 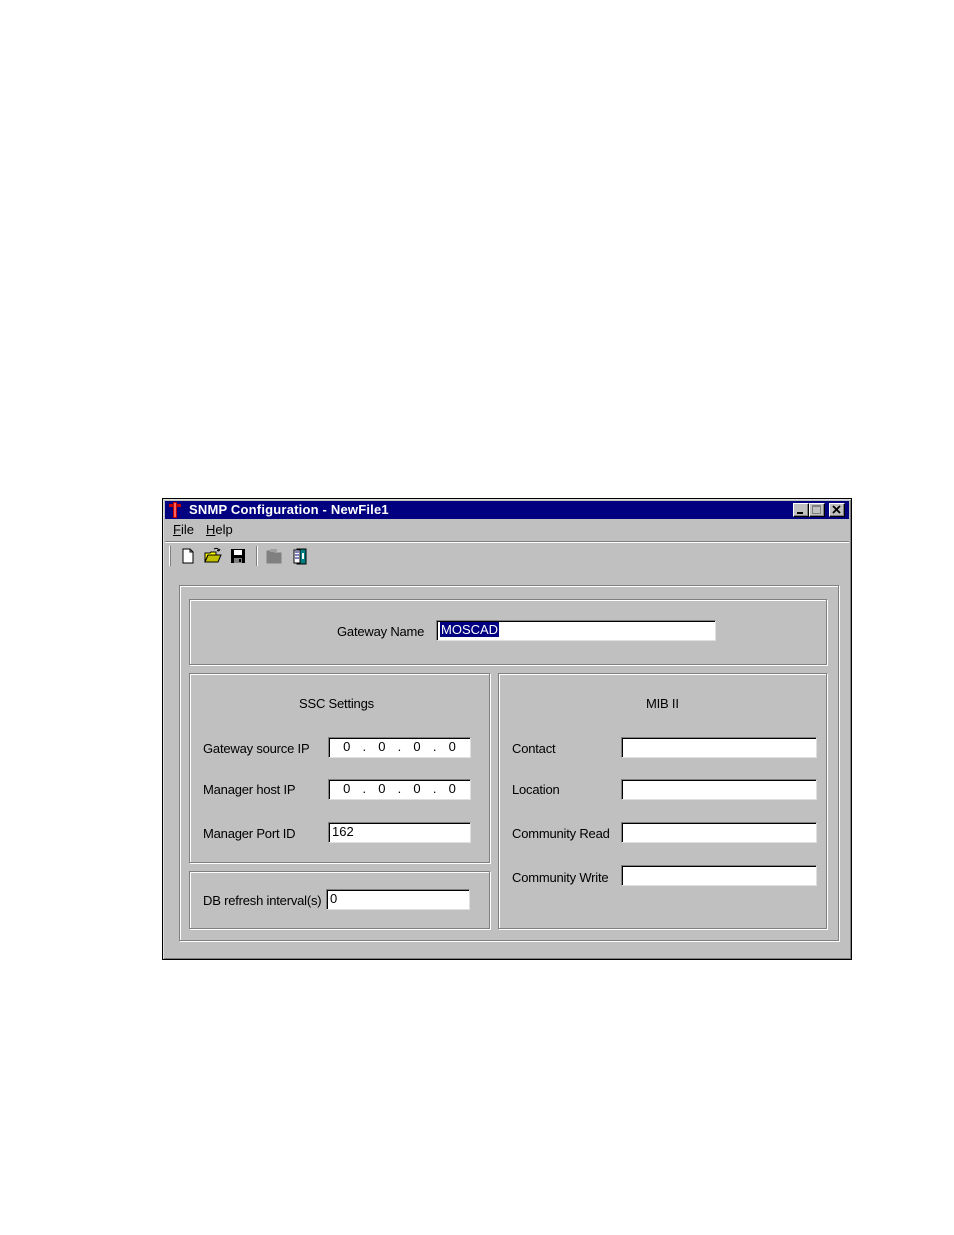 What do you see at coordinates (188, 556) in the screenshot?
I see `new-document-icon` at bounding box center [188, 556].